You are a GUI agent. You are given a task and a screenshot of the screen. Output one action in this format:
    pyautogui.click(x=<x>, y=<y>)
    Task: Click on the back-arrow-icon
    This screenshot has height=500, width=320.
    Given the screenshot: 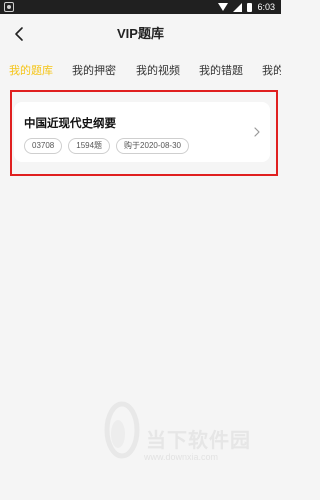 What is the action you would take?
    pyautogui.click(x=19, y=34)
    